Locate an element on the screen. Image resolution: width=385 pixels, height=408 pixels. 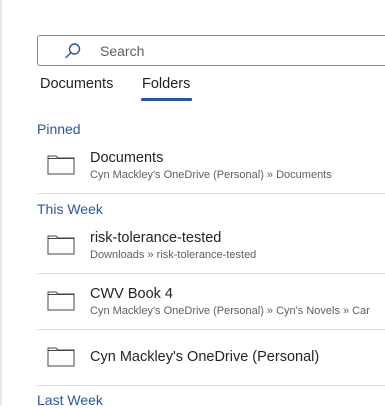
tab-documents: Documents is located at coordinates (76, 84).